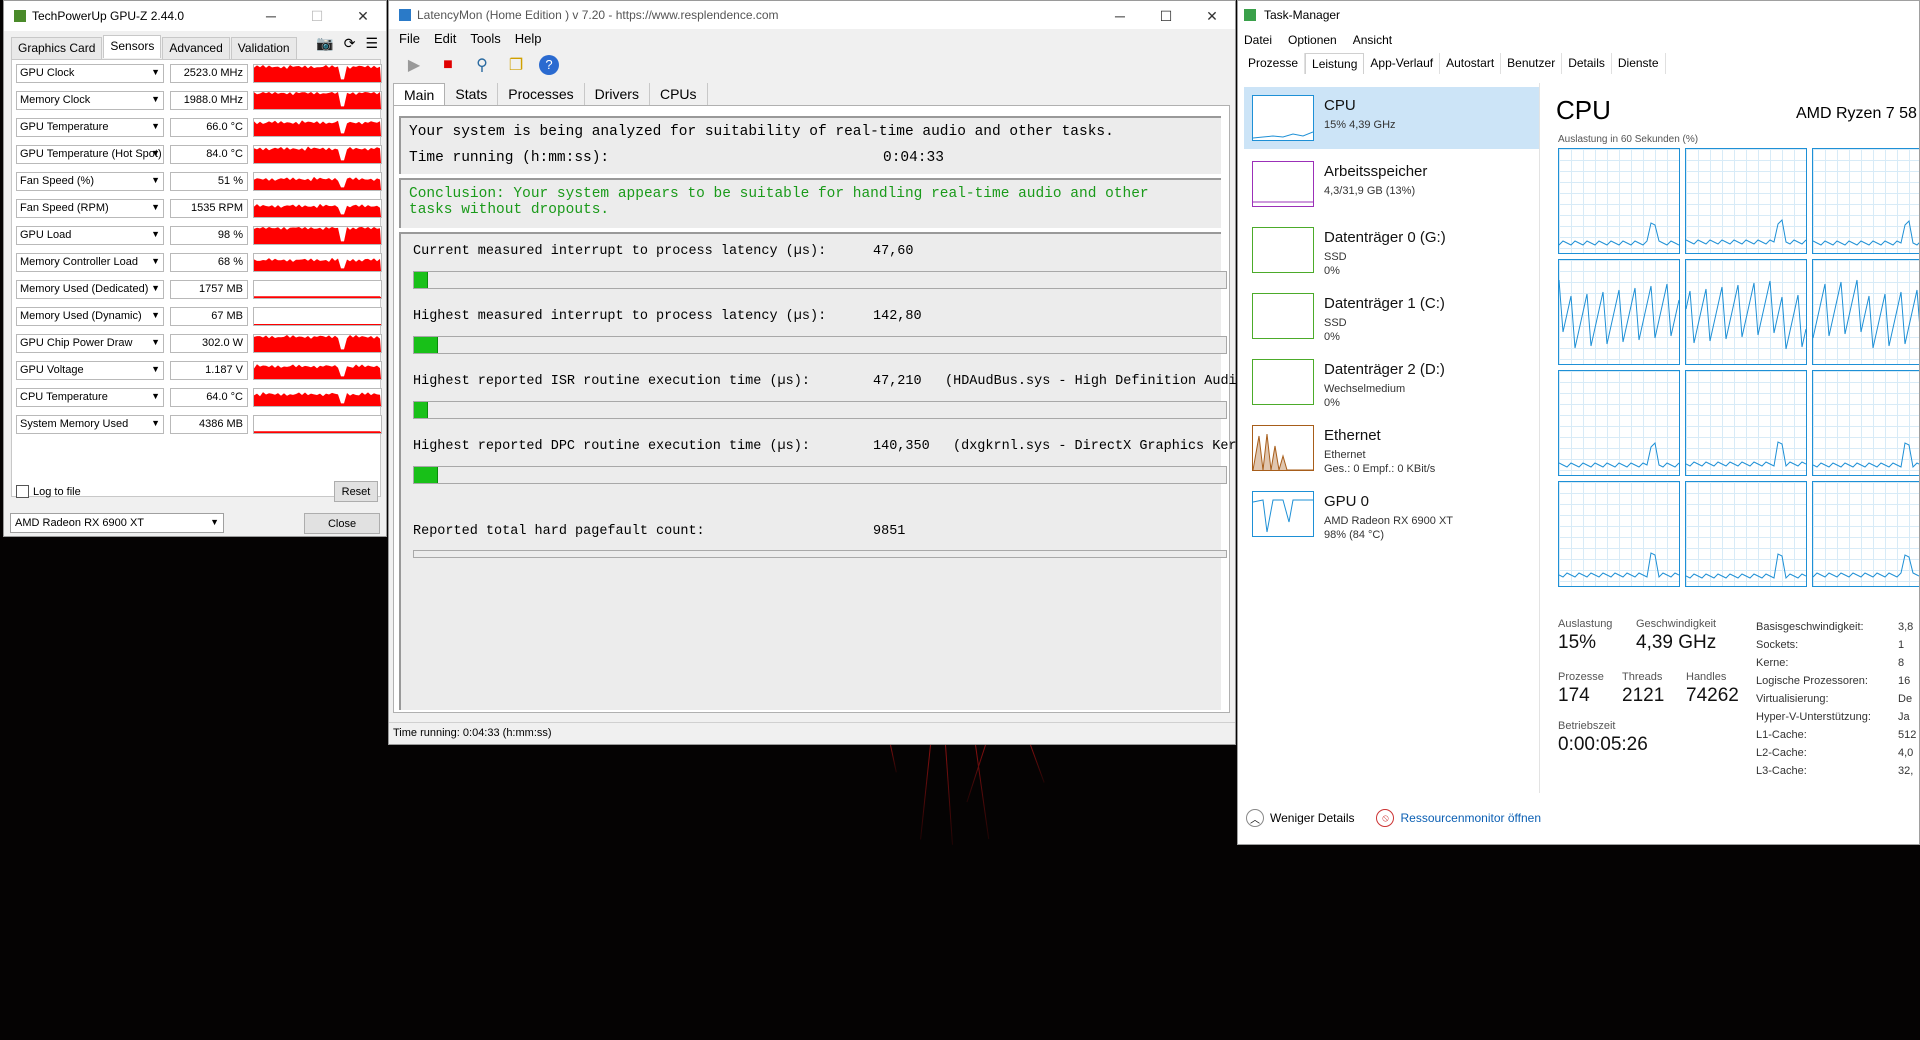 This screenshot has height=1040, width=1920. What do you see at coordinates (263, 48) in the screenshot?
I see `tab-validation: Validation` at bounding box center [263, 48].